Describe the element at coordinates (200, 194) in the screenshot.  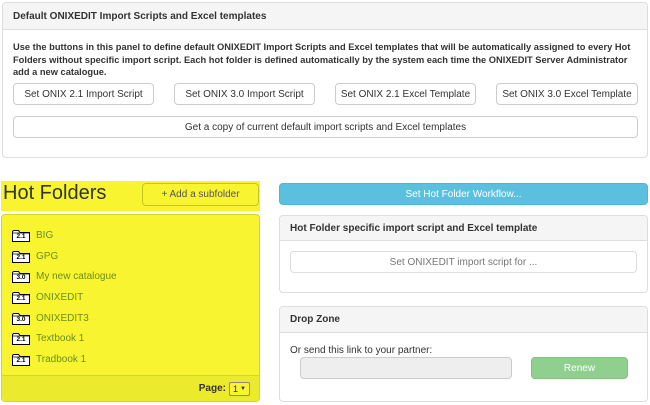
I see `add-subfolder-button: + Add a subfolder` at that location.